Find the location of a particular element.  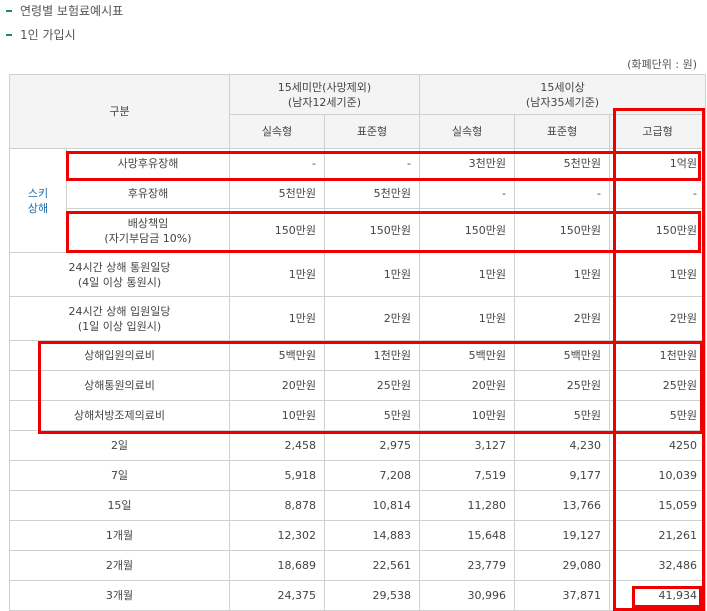

table-cell: 3,127 is located at coordinates (467, 445).